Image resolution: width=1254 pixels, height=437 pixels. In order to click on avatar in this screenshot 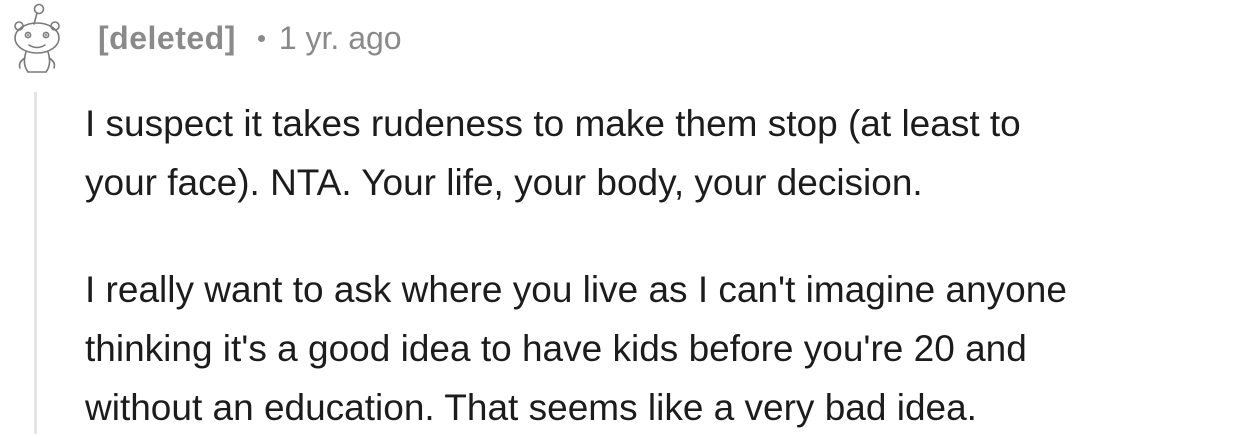, I will do `click(37, 39)`.